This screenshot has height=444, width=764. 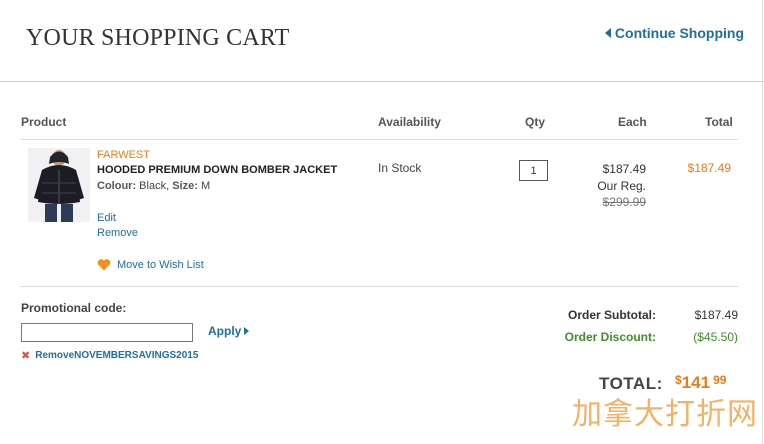 What do you see at coordinates (678, 380) in the screenshot?
I see `total-currency: $` at bounding box center [678, 380].